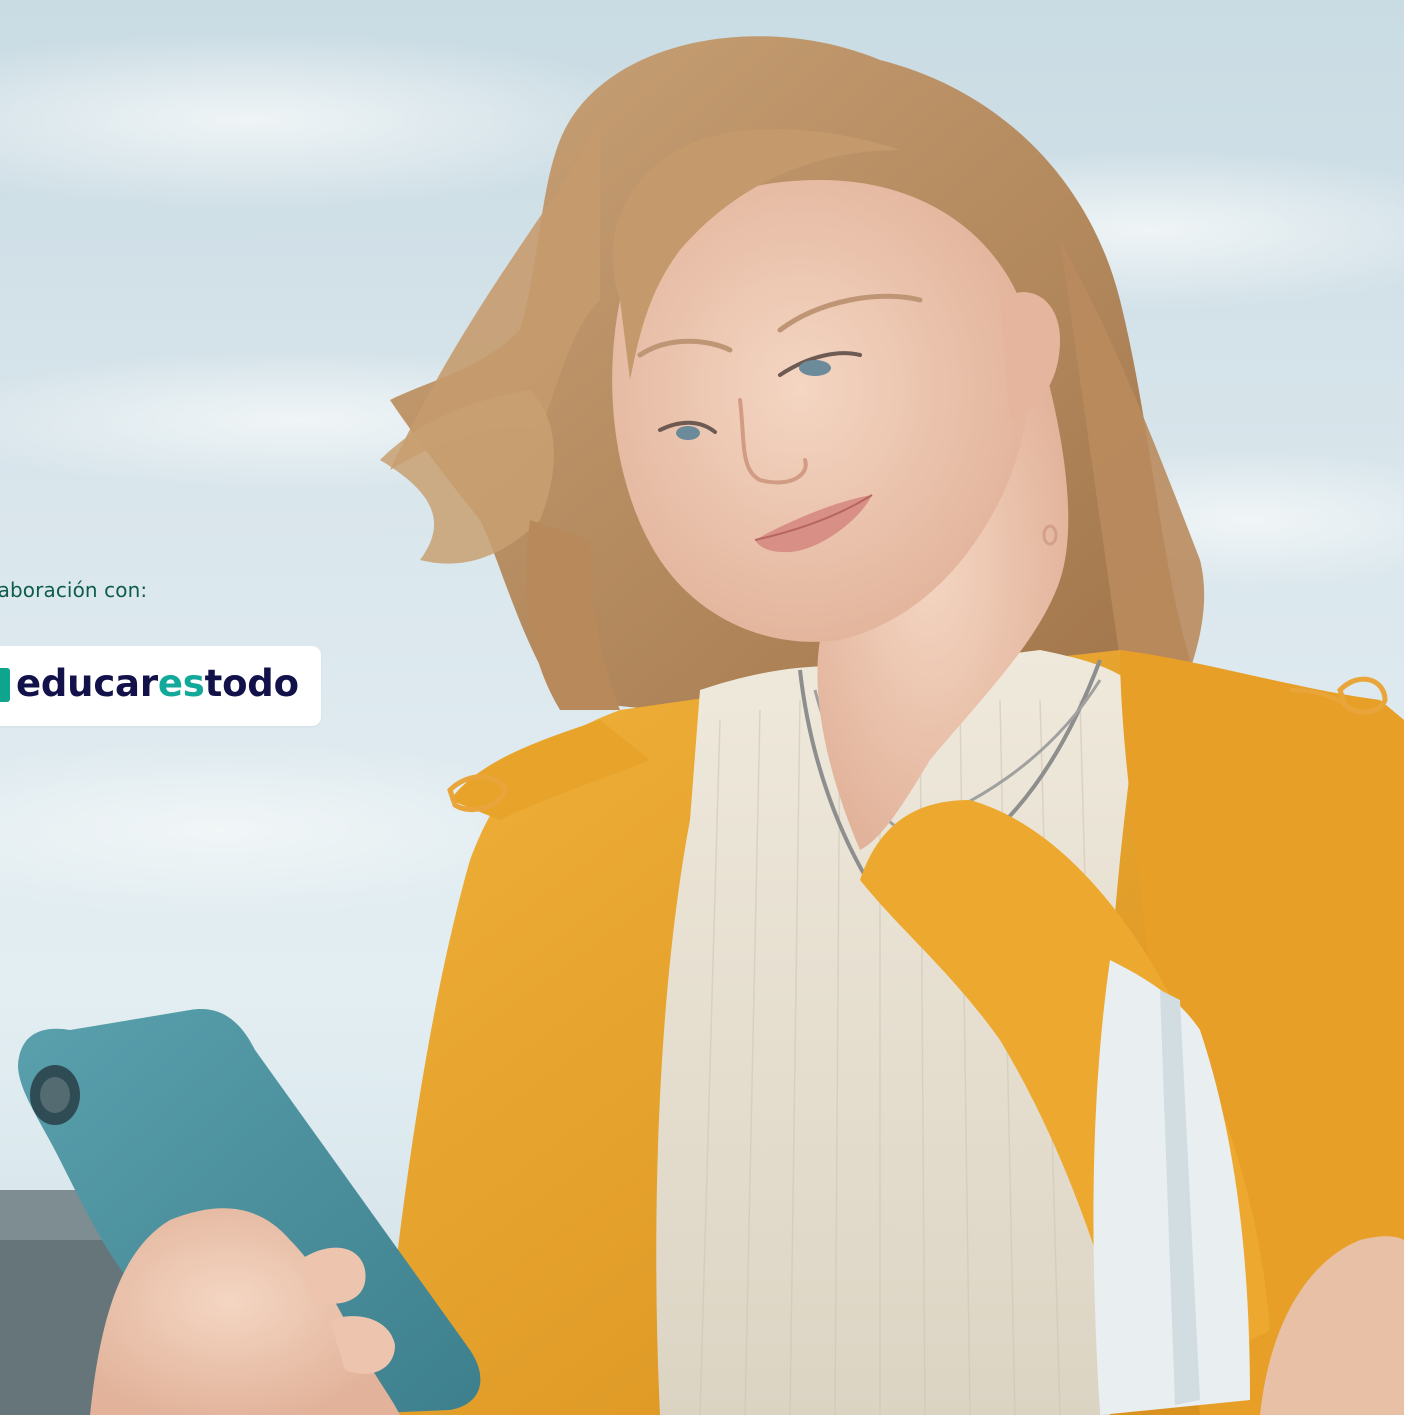 The height and width of the screenshot is (1415, 1404). What do you see at coordinates (251, 683) in the screenshot?
I see `logo-word-todo: todo` at bounding box center [251, 683].